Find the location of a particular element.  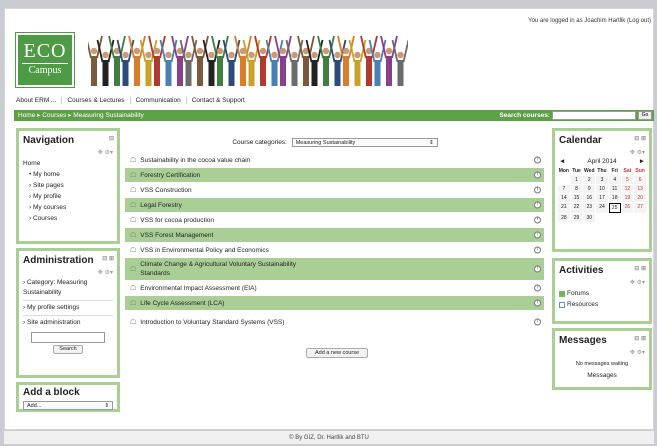

menu-contact: Contact & Support is located at coordinates (218, 100).